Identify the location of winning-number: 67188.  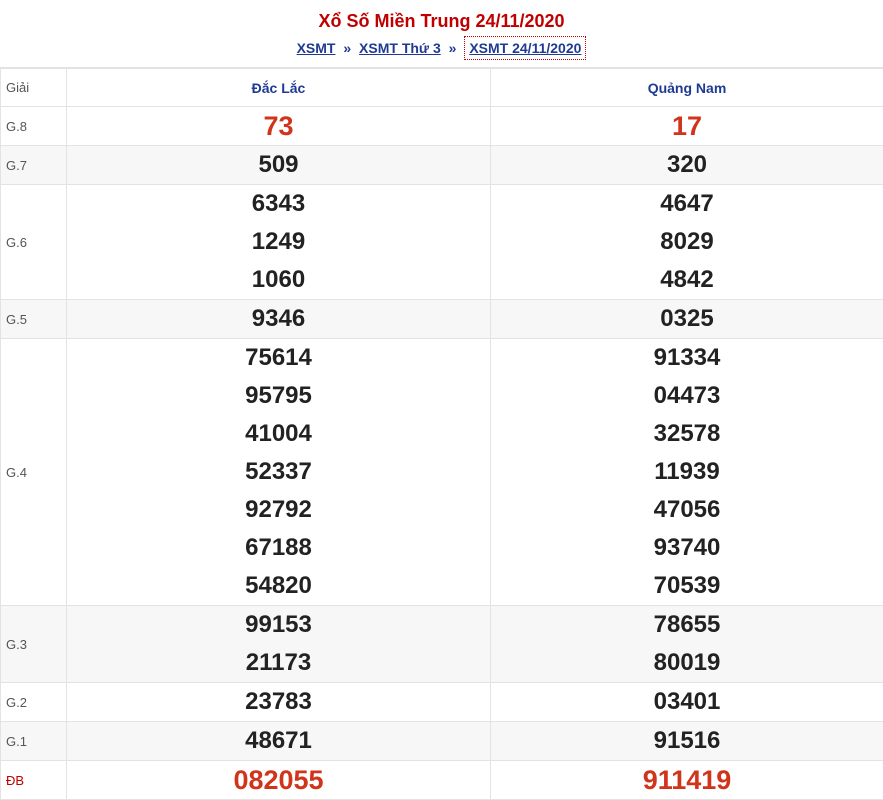
(278, 548).